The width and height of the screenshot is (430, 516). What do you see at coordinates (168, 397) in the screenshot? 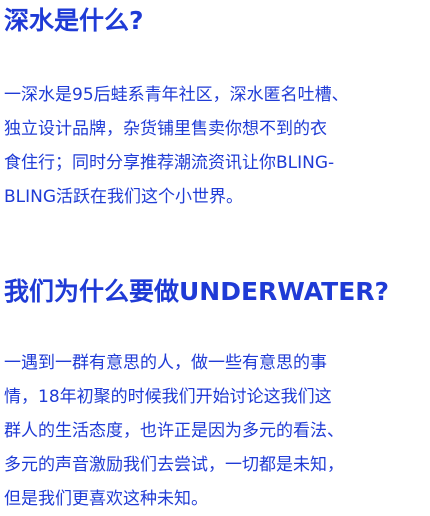
I see `section-2-line: 情，18年初聚的时候我们开始讨论这我们这` at bounding box center [168, 397].